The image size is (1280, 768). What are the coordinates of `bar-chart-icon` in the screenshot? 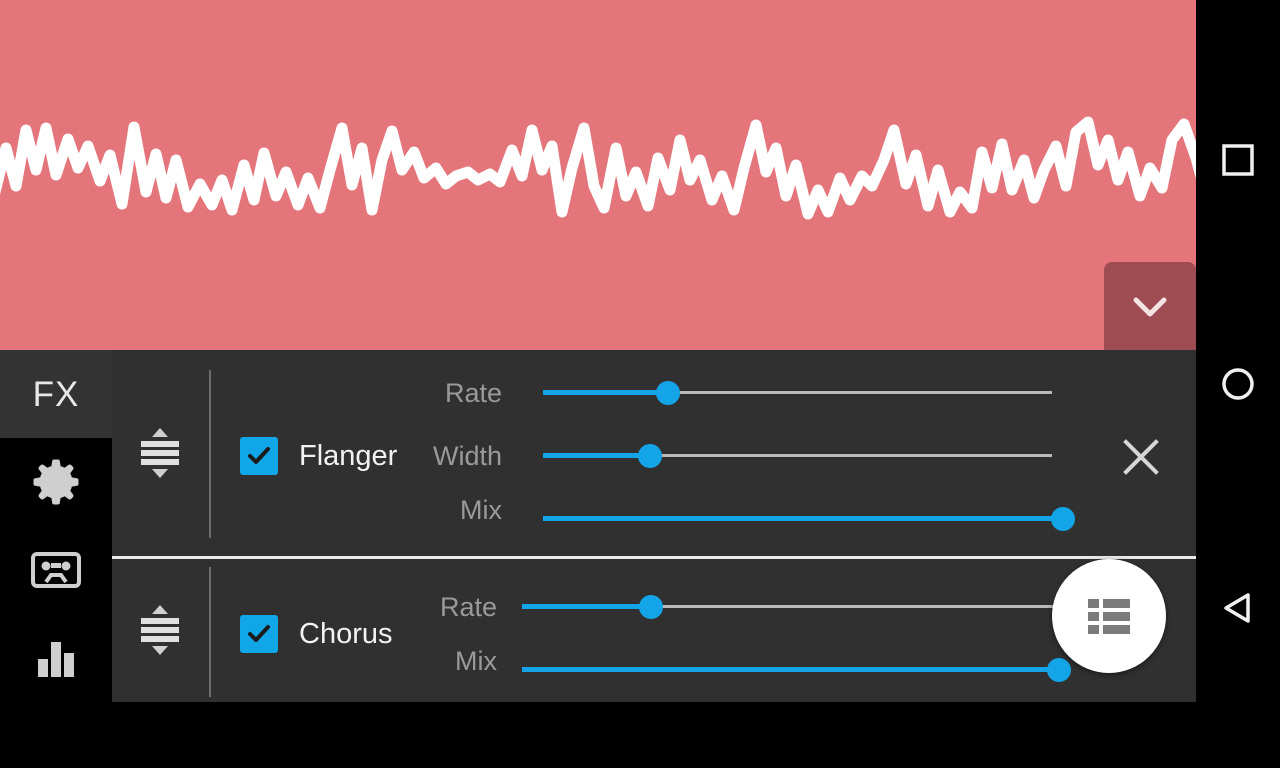 It's located at (56, 659).